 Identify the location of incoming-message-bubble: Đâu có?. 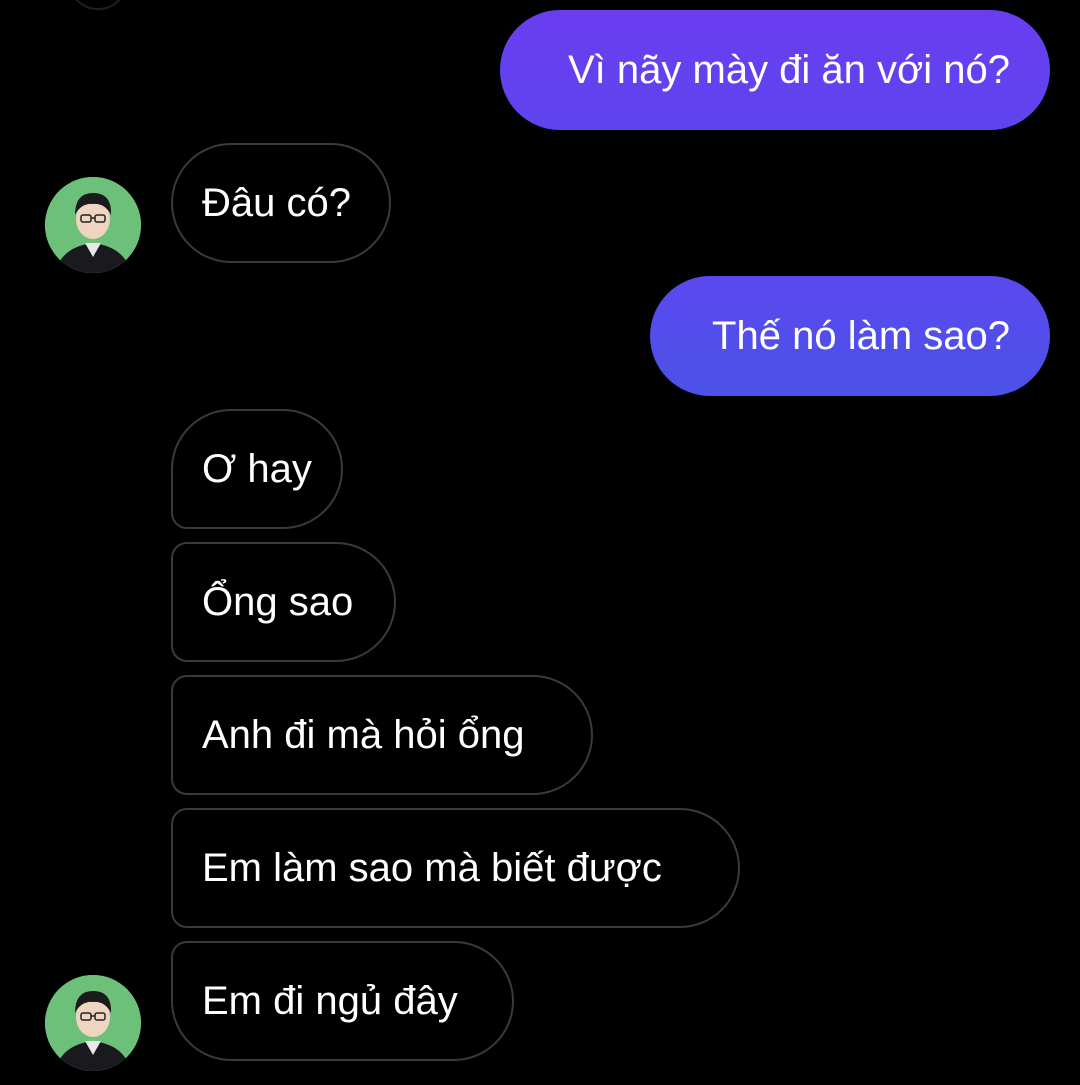
(281, 203).